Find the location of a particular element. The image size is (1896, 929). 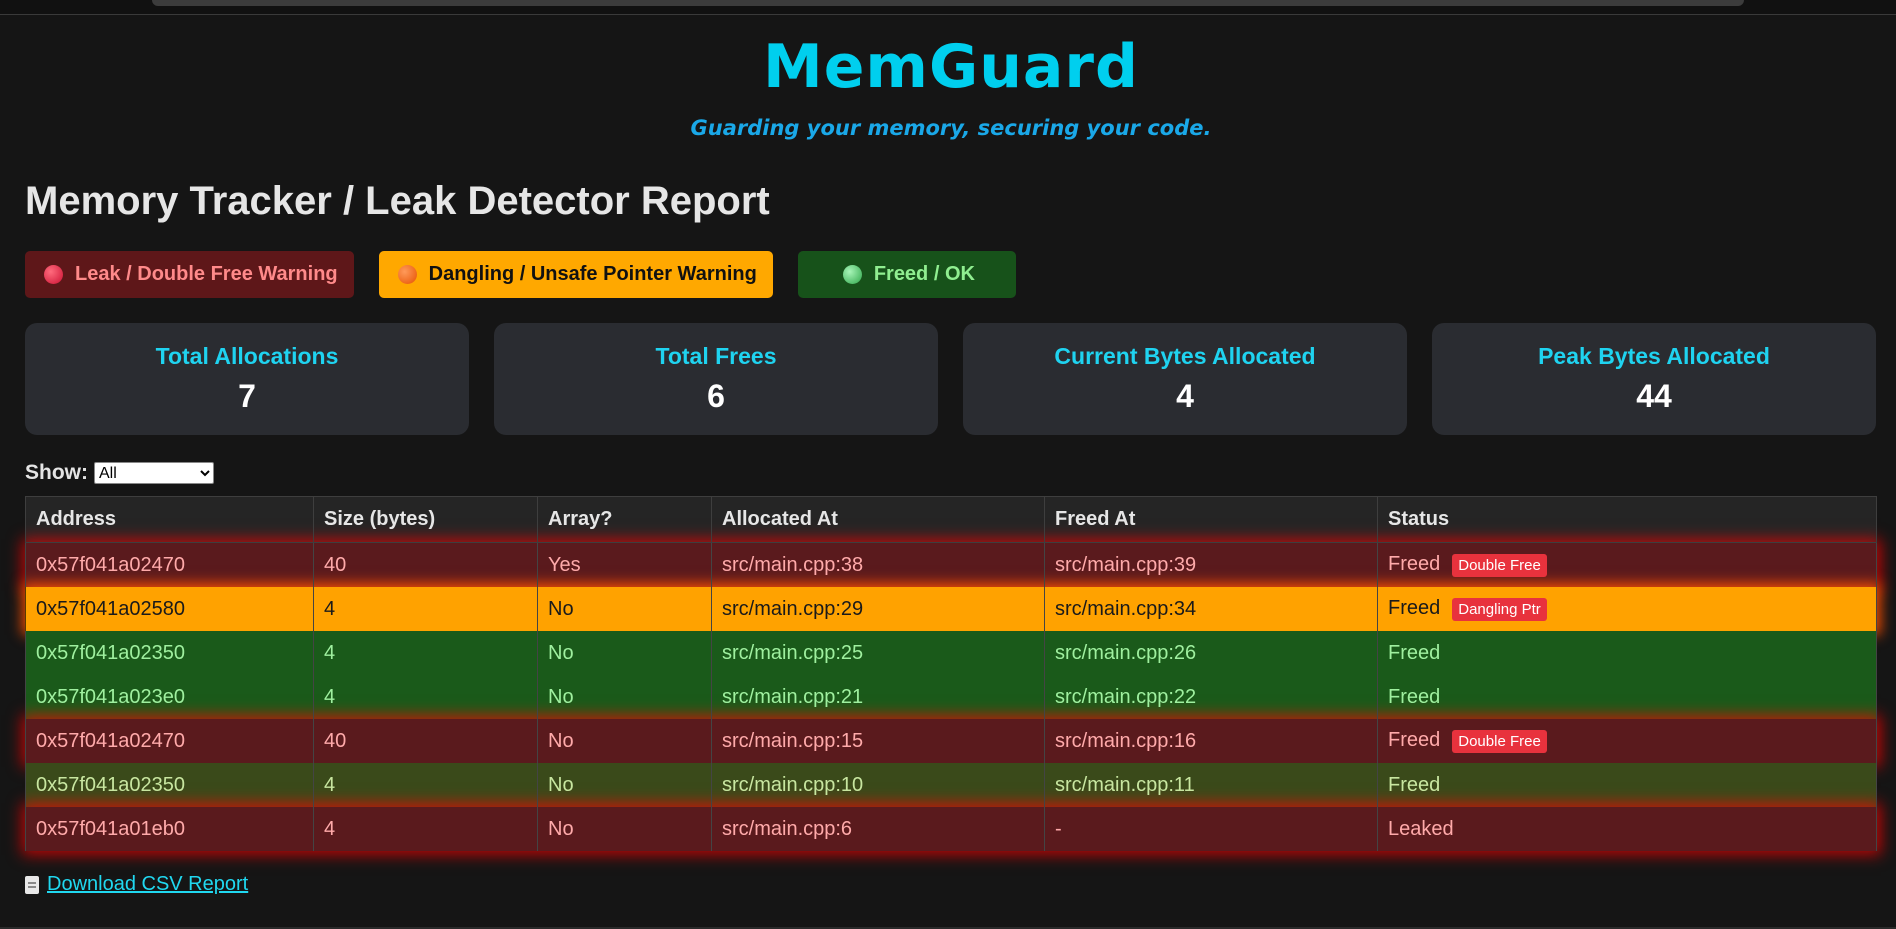

cell-freed-at: - is located at coordinates (1211, 829).